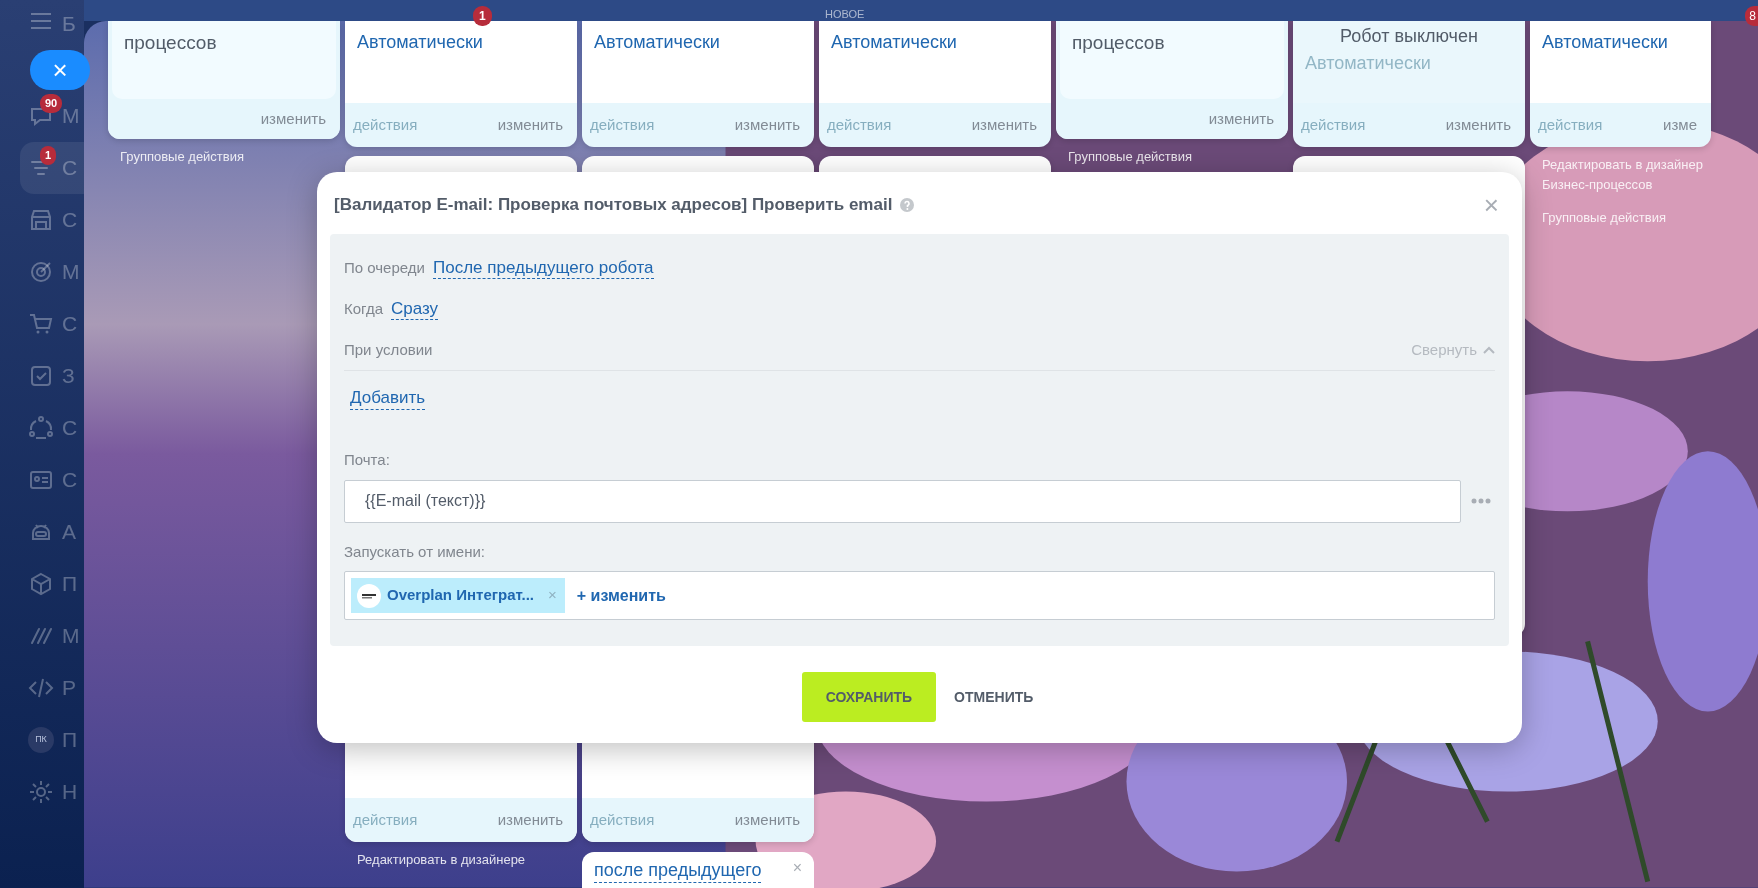  I want to click on sidebar-item: П, so click(42, 584).